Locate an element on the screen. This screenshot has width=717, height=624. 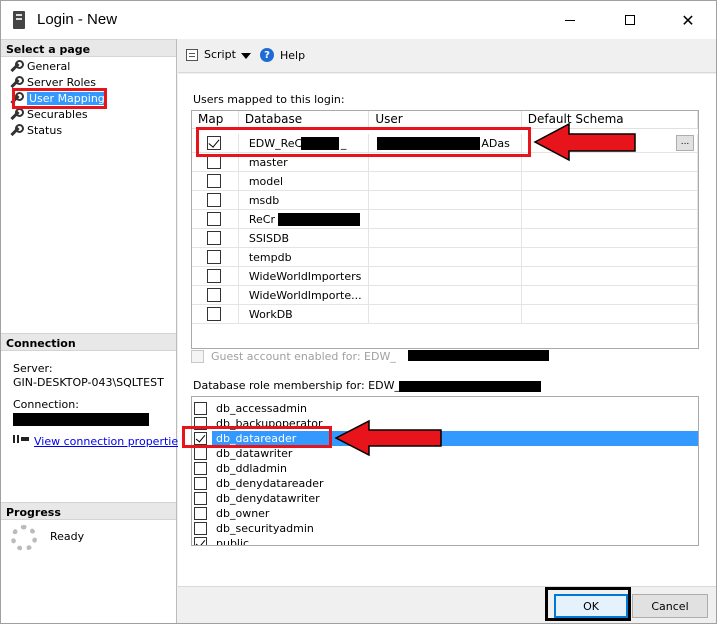
close-icon: ✕ is located at coordinates (688, 20).